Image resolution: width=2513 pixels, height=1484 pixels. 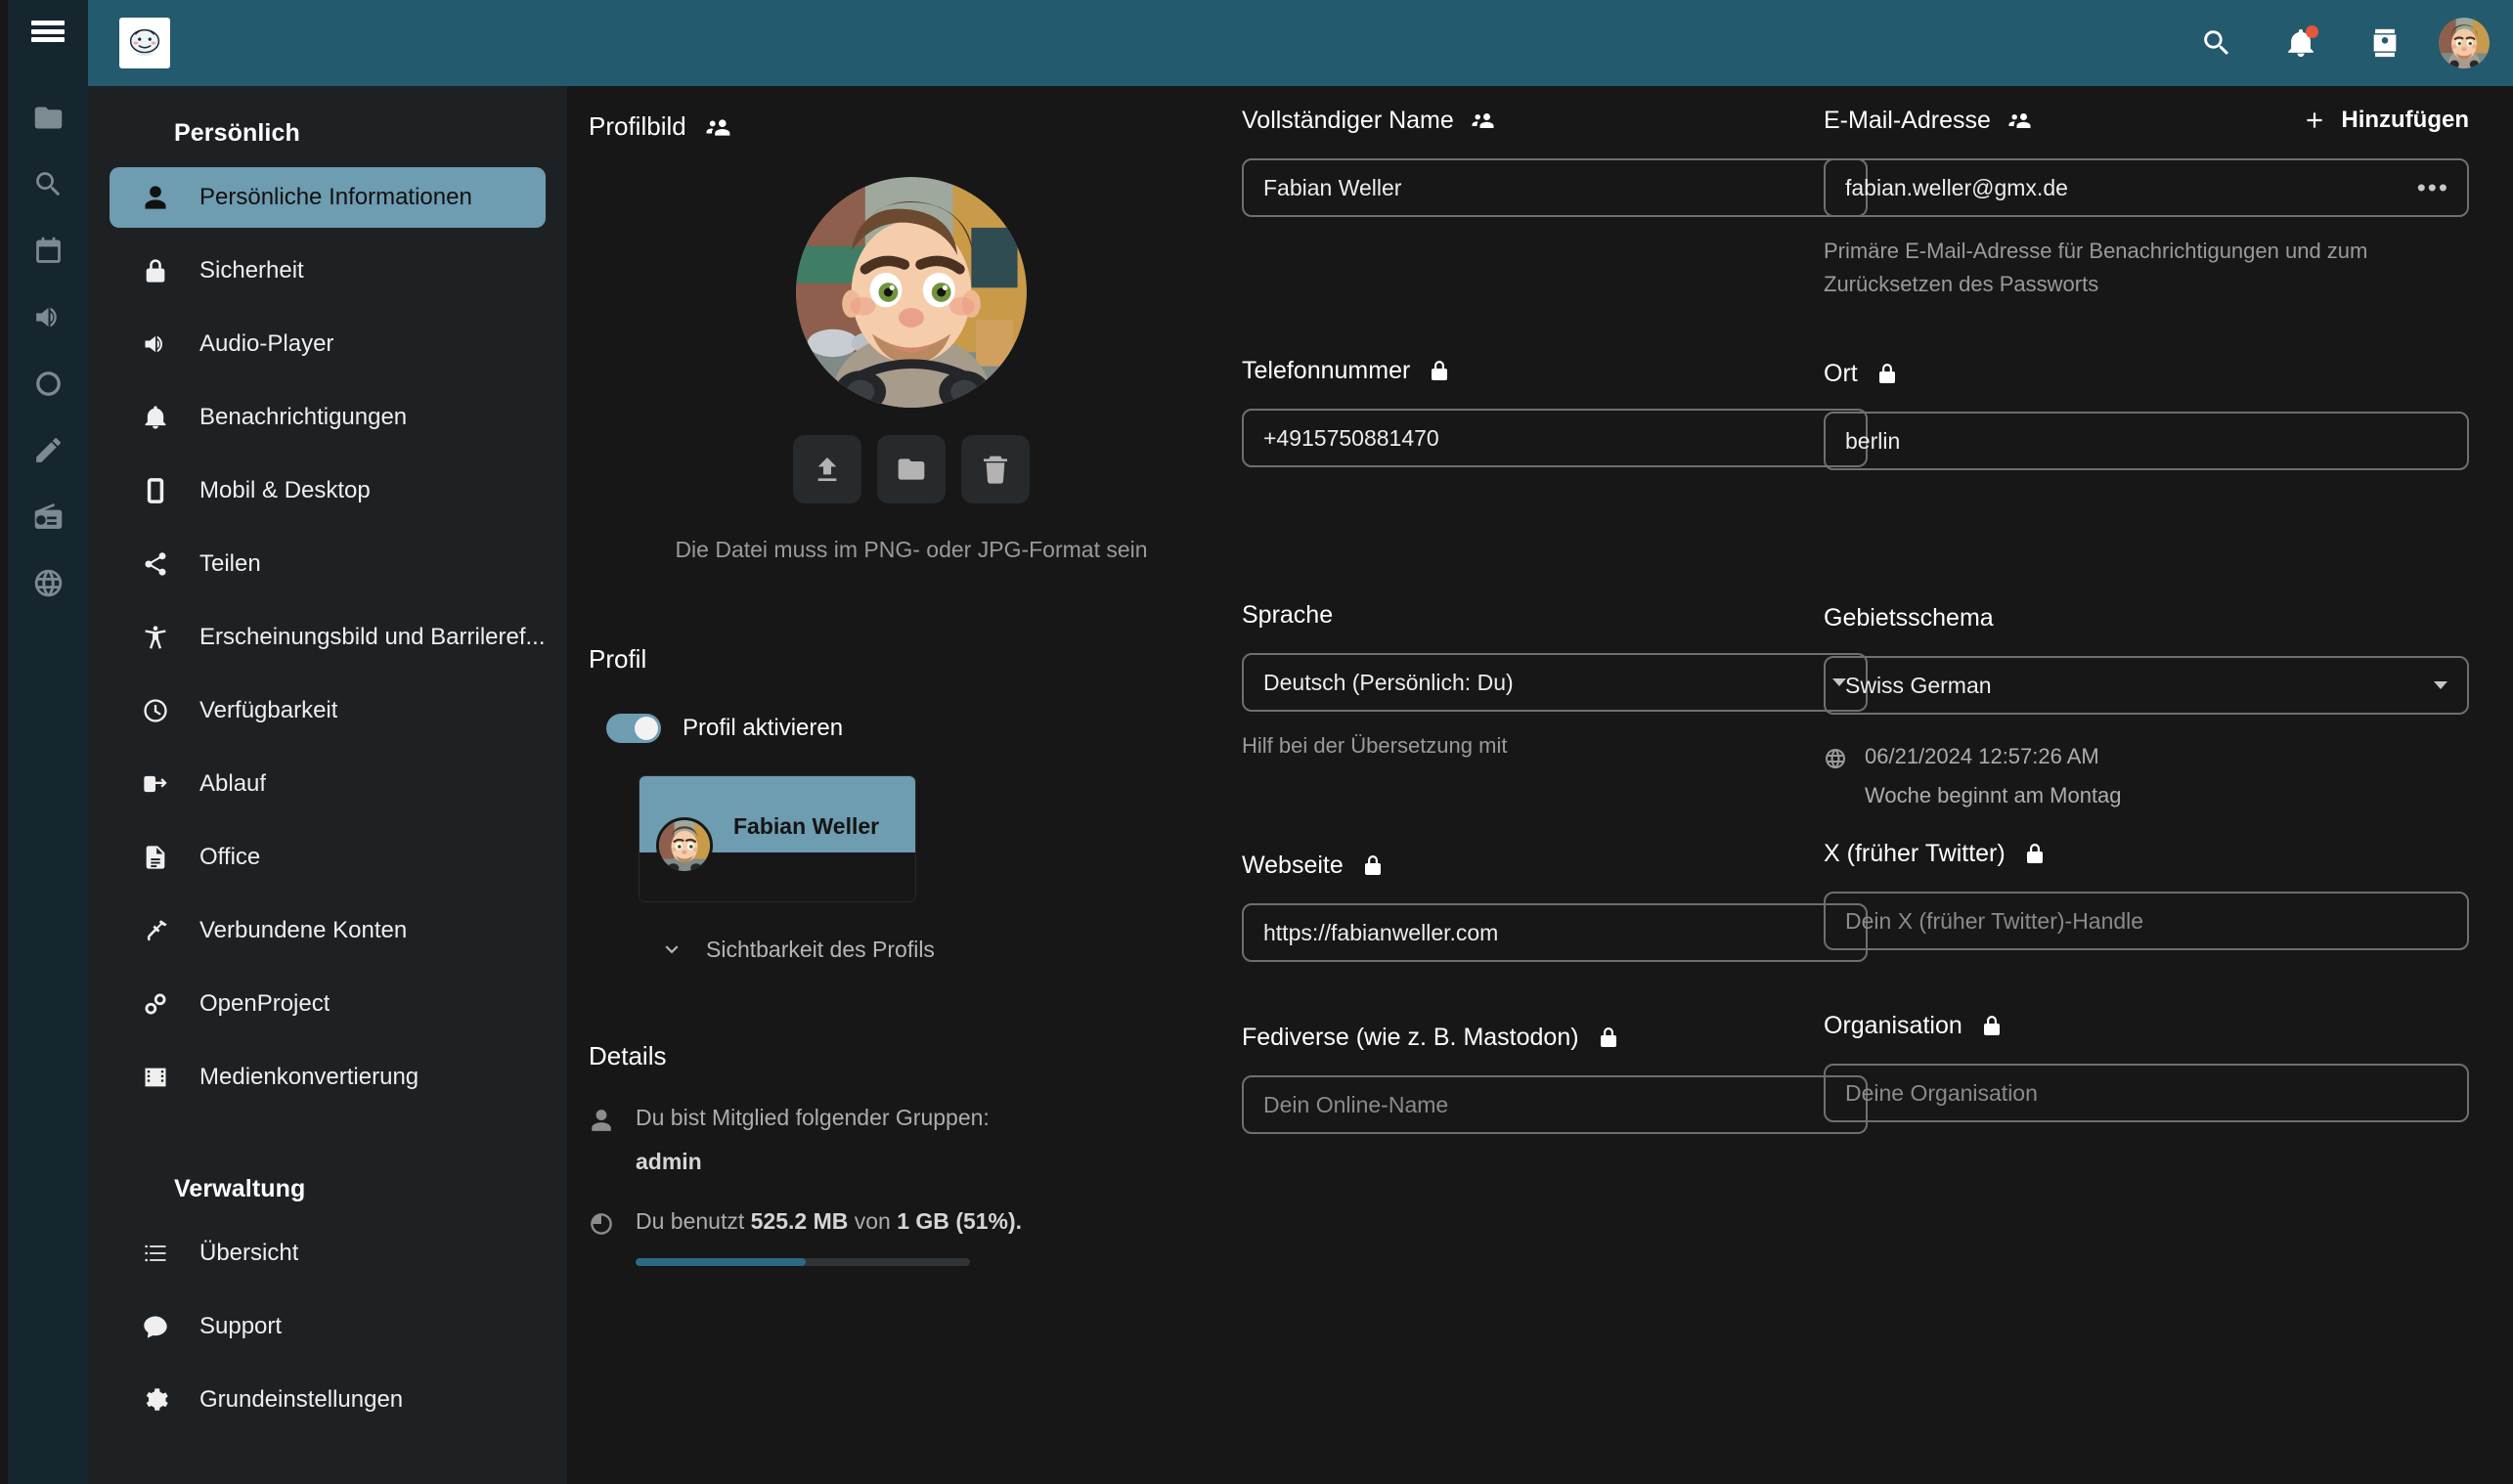 I want to click on quota-progress-bar, so click(x=803, y=1261).